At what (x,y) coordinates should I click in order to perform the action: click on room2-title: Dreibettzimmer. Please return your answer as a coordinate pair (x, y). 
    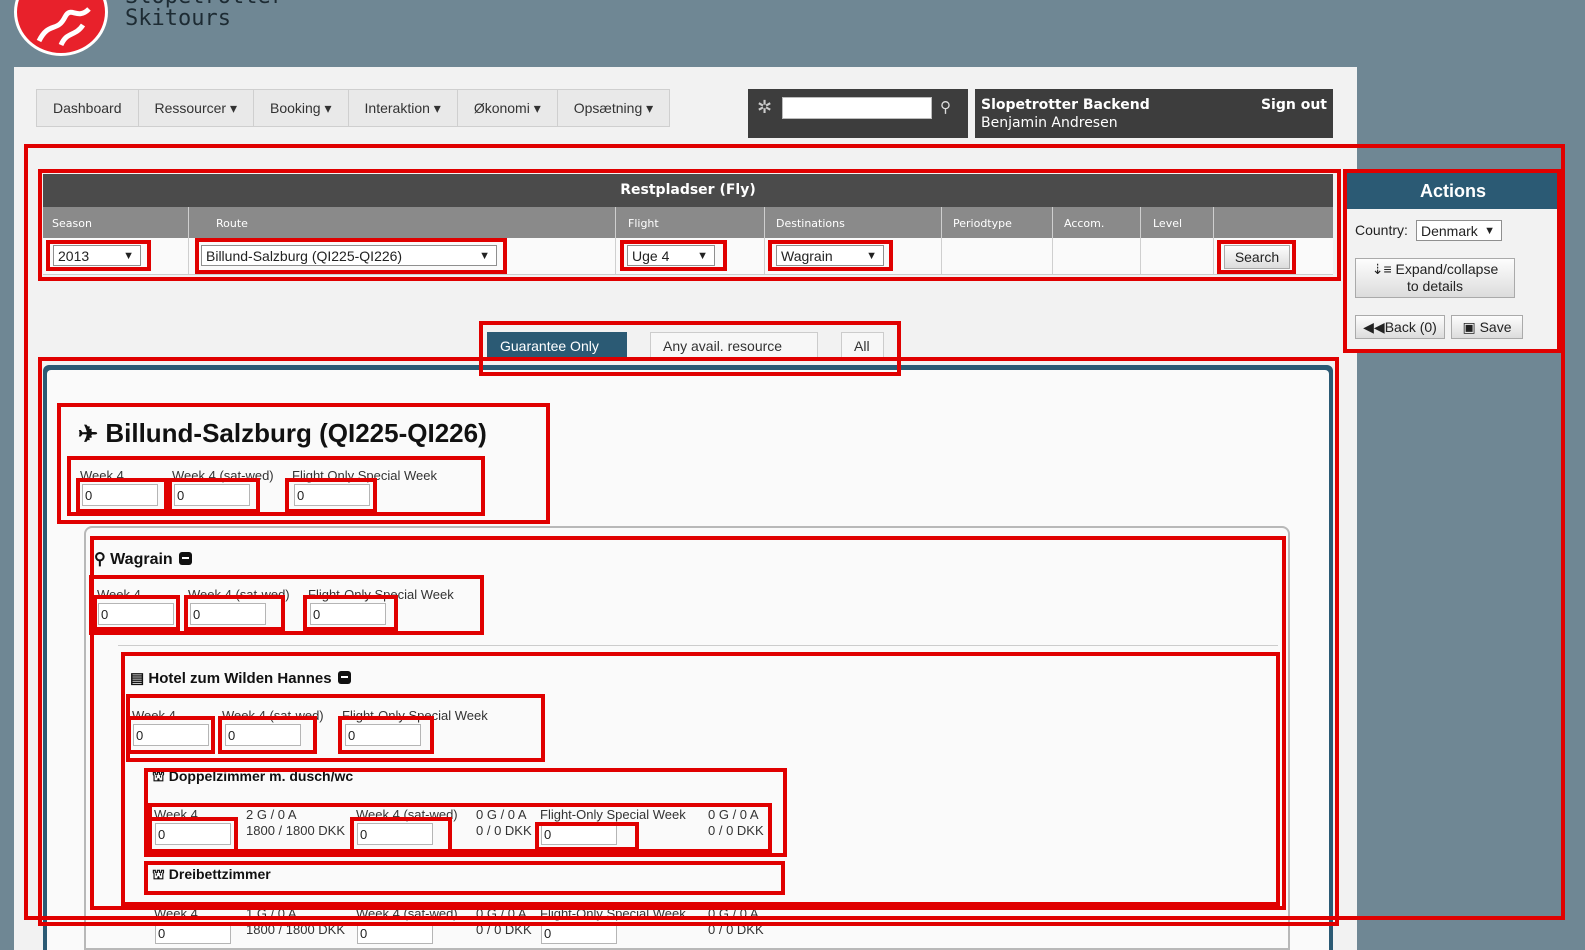
    Looking at the image, I should click on (219, 874).